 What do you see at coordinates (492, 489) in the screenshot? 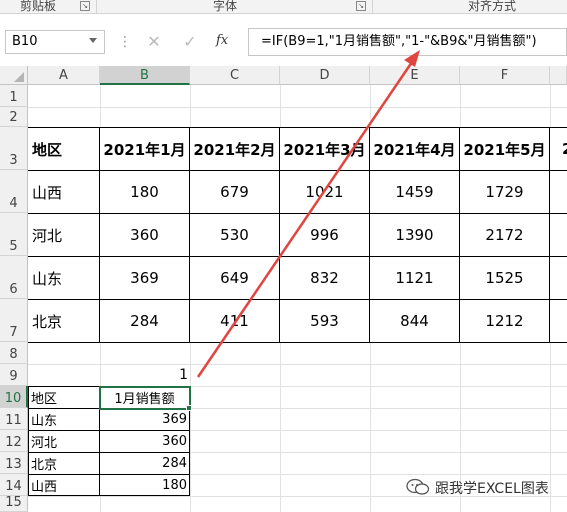
I see `watermark-text: 跟我学EXCEL图表` at bounding box center [492, 489].